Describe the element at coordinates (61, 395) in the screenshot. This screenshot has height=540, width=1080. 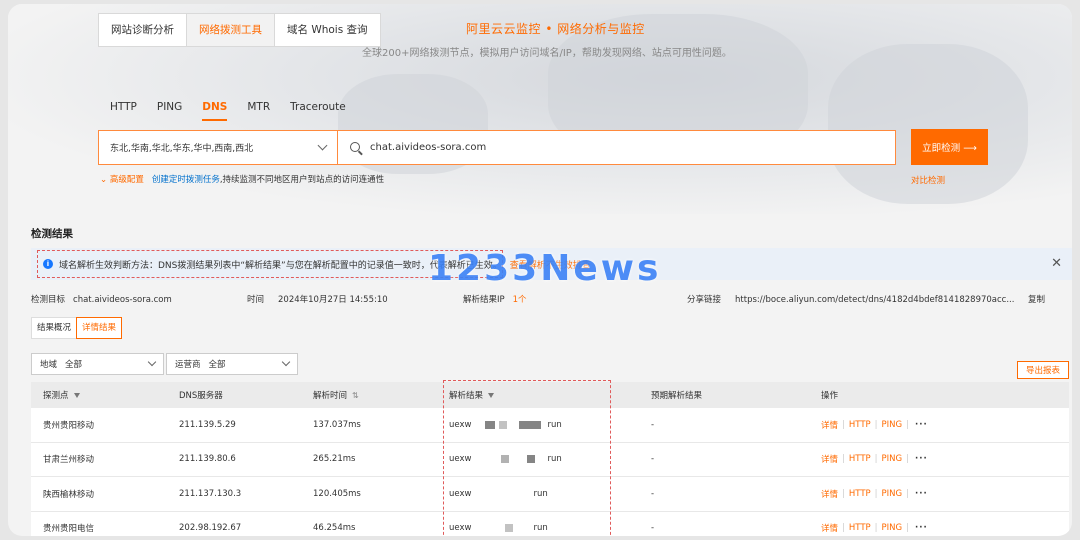
I see `header-node: 探测点` at that location.